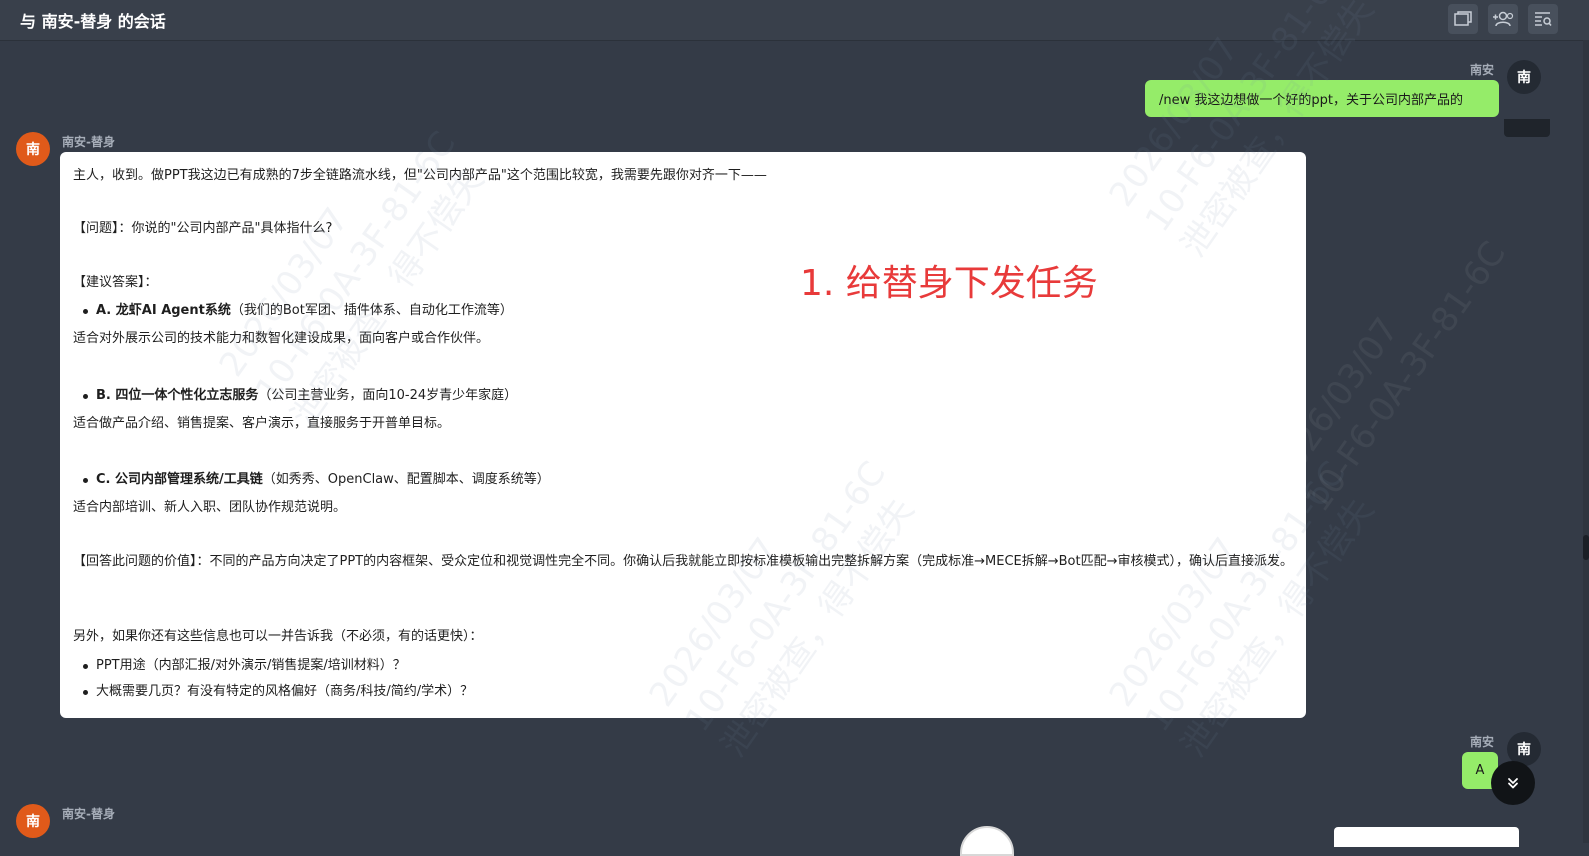 This screenshot has height=856, width=1589. What do you see at coordinates (177, 395) in the screenshot?
I see `option-title: B. 四位一体个性化立志服务` at bounding box center [177, 395].